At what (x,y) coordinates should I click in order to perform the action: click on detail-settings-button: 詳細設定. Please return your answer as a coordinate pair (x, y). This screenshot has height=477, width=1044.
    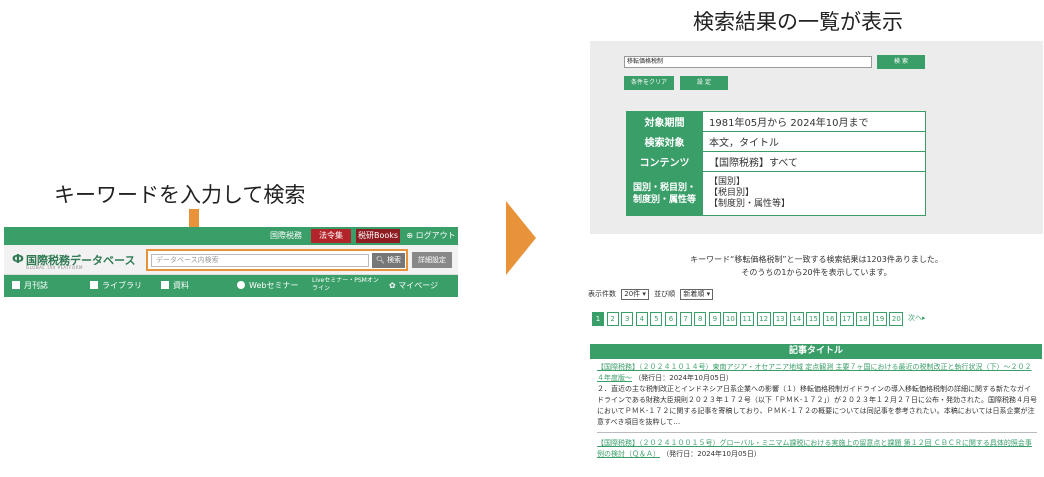
    Looking at the image, I should click on (432, 260).